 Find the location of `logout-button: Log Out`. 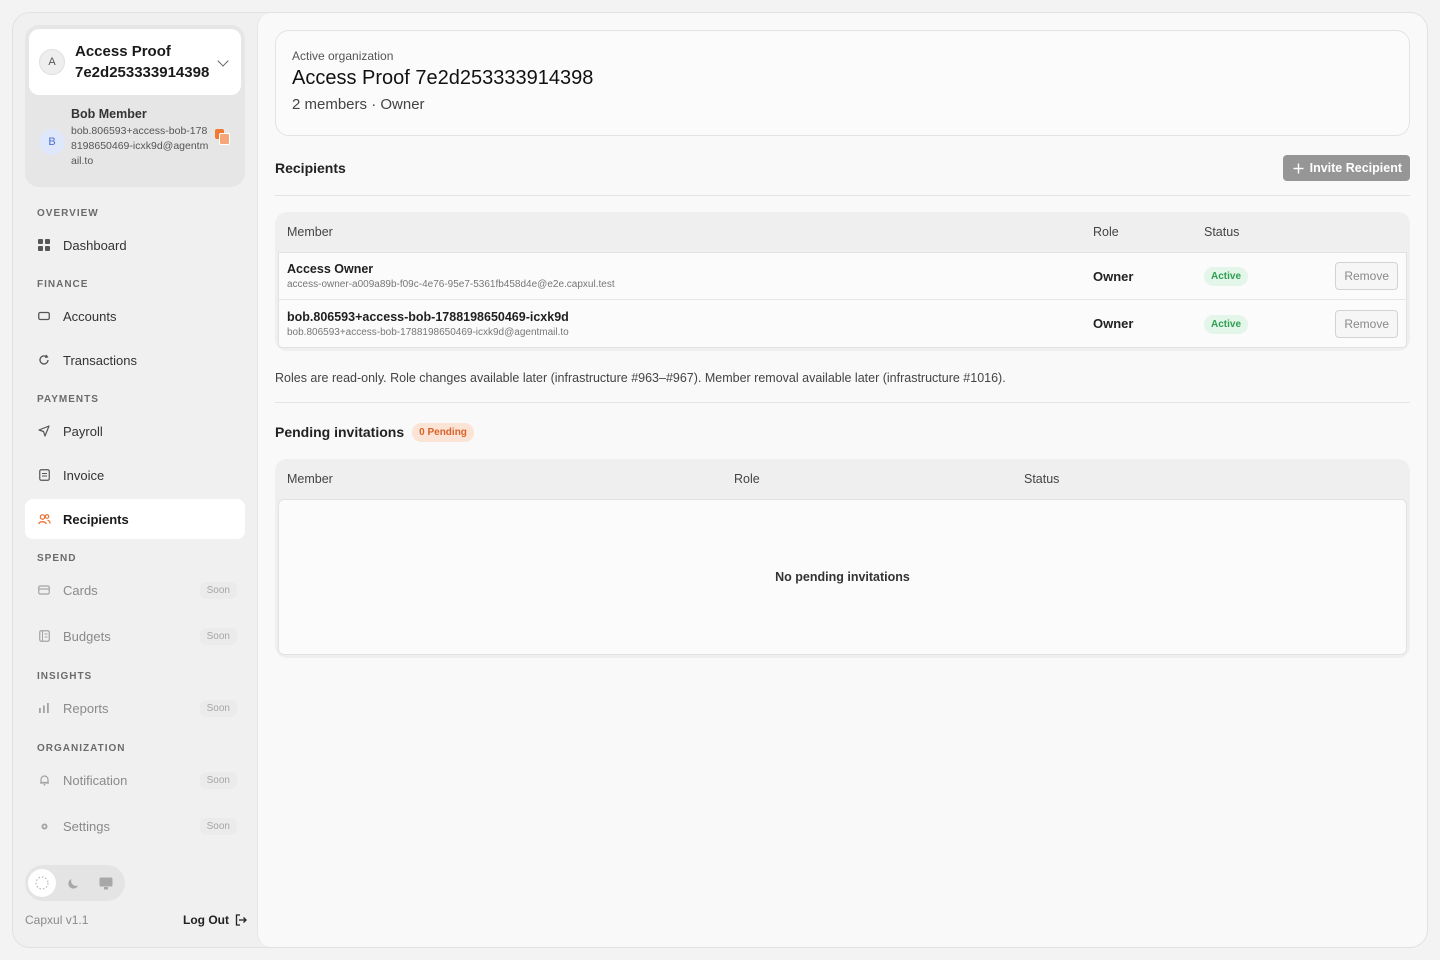

logout-button: Log Out is located at coordinates (215, 920).